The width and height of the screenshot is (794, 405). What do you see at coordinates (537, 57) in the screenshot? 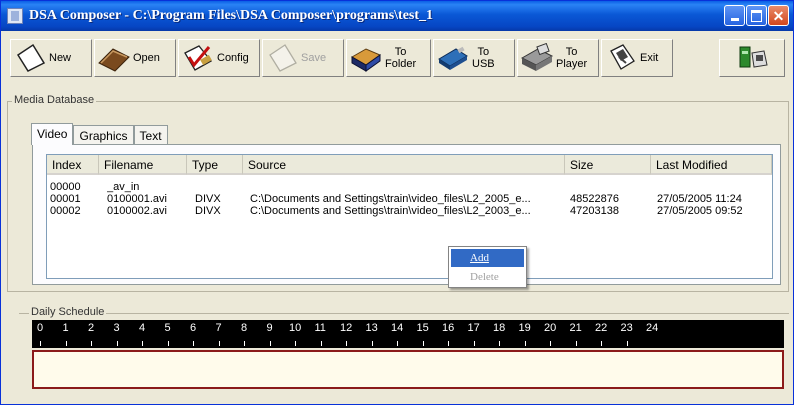
I see `player-icon` at bounding box center [537, 57].